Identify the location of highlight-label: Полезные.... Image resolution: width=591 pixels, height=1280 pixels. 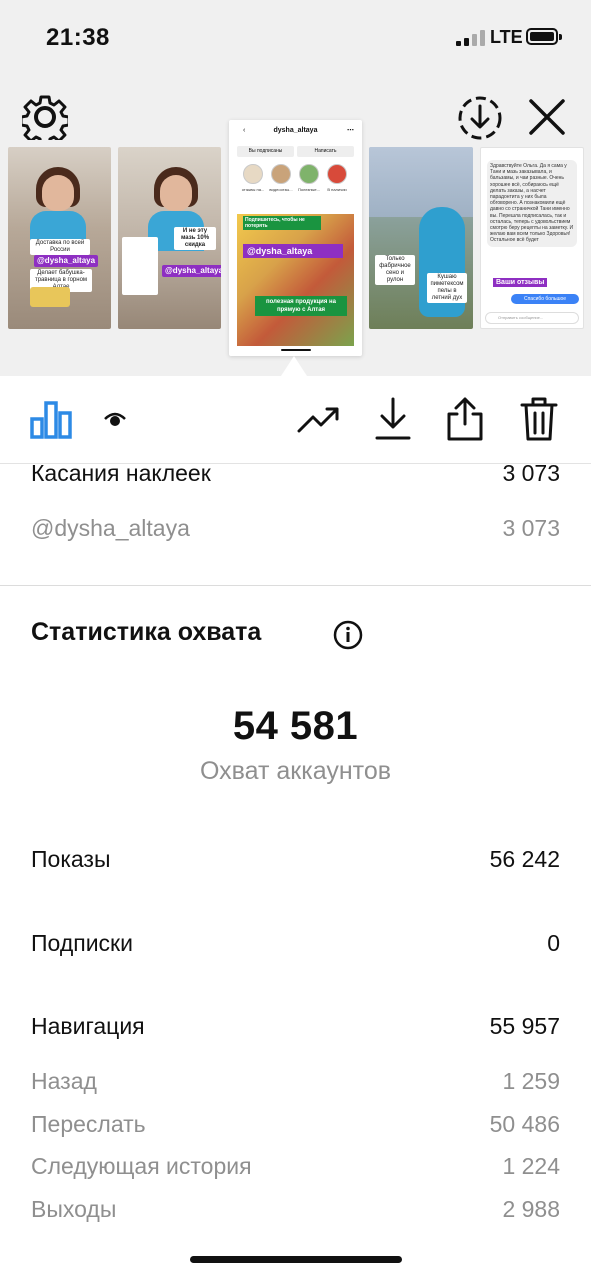
(309, 189).